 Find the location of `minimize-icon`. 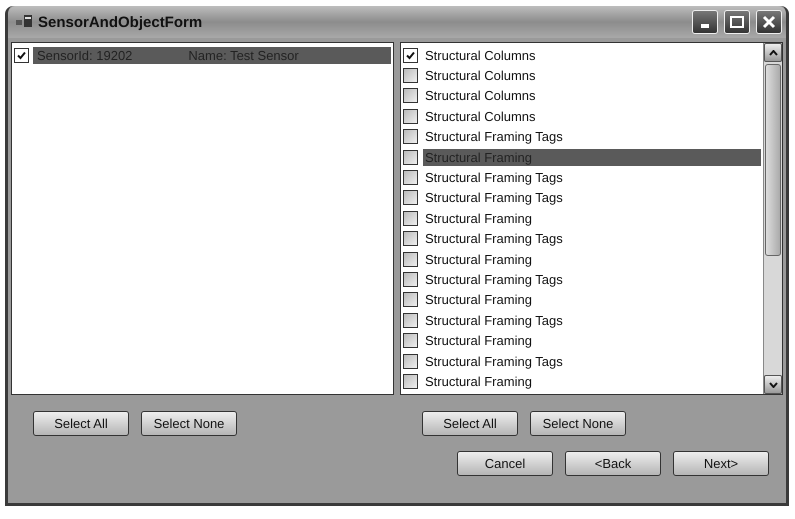

minimize-icon is located at coordinates (705, 26).